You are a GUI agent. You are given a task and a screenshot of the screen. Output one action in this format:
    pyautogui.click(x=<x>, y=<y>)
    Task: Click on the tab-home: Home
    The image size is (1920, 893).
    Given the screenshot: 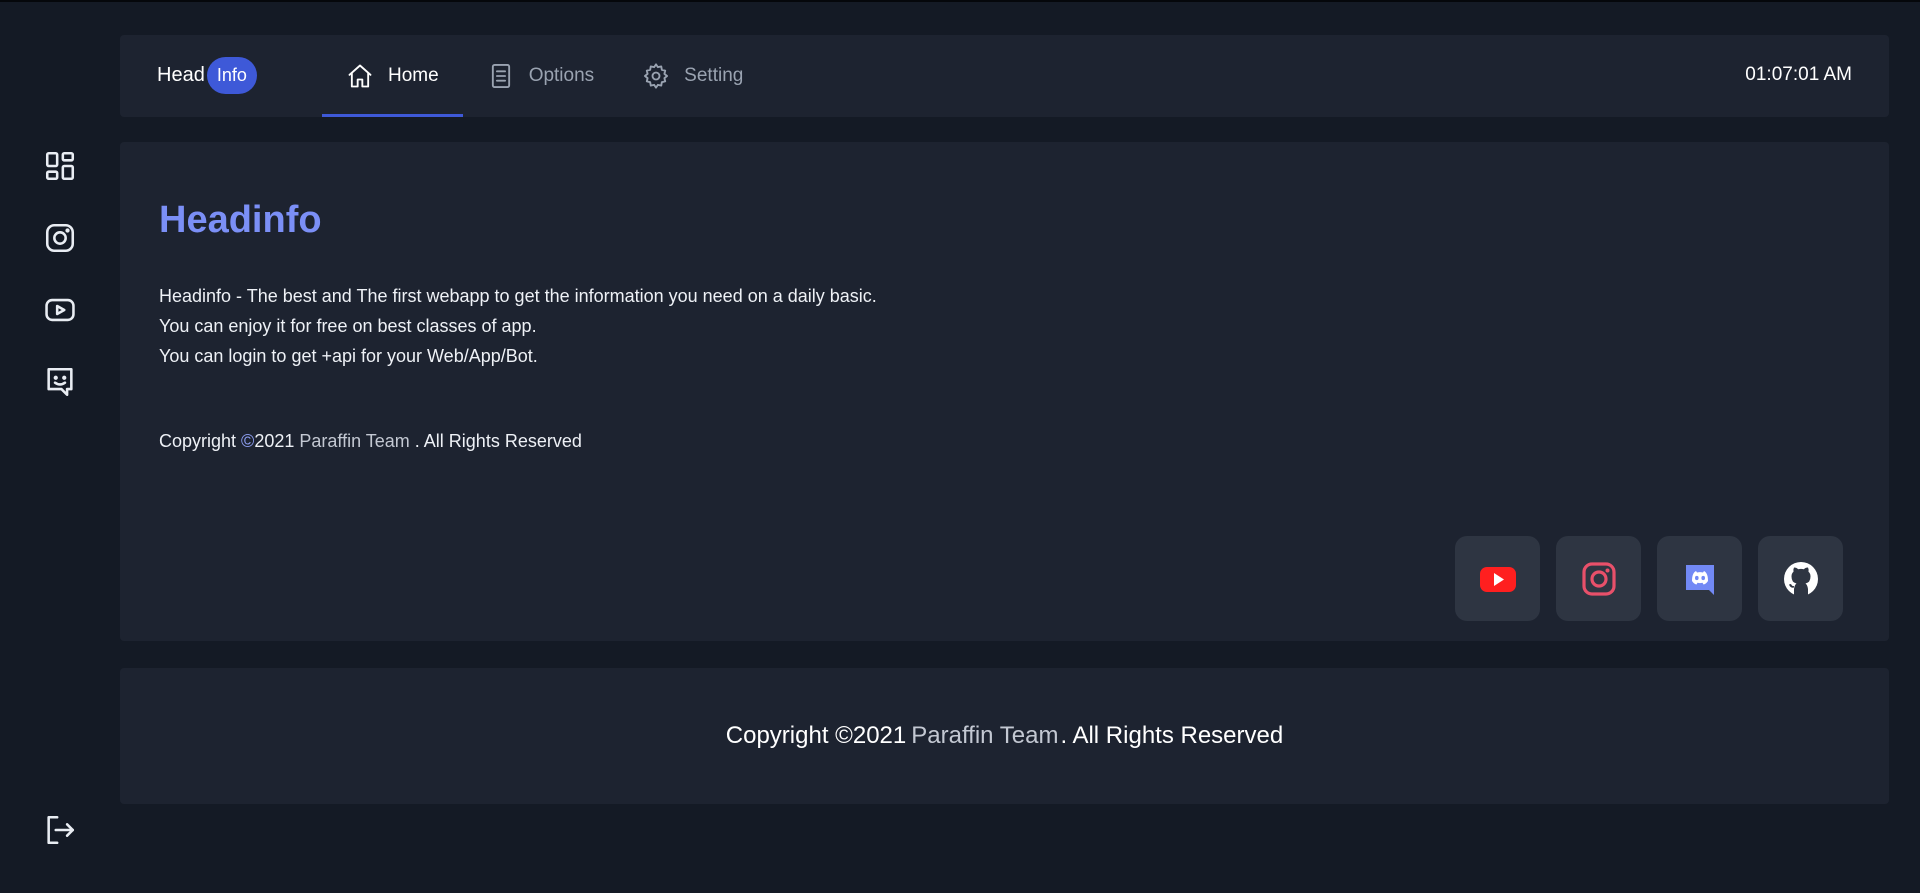 What is the action you would take?
    pyautogui.click(x=392, y=76)
    